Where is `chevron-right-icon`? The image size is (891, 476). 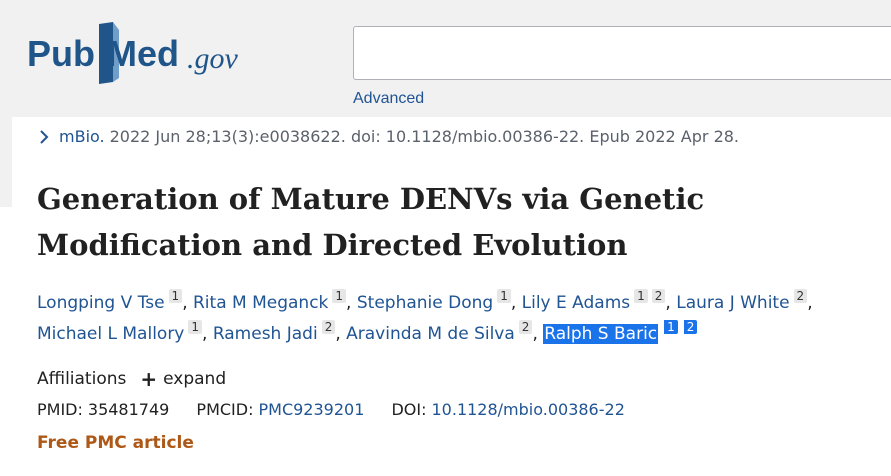 chevron-right-icon is located at coordinates (44, 136).